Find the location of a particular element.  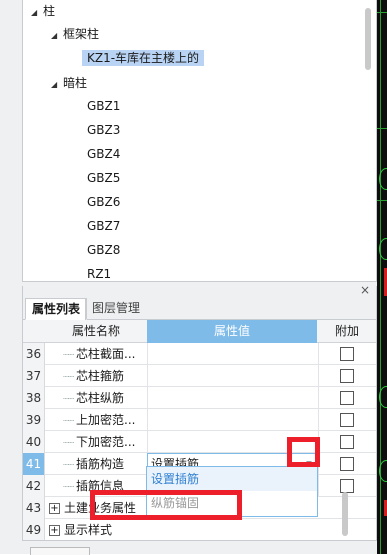

row-number: 41 is located at coordinates (34, 464).